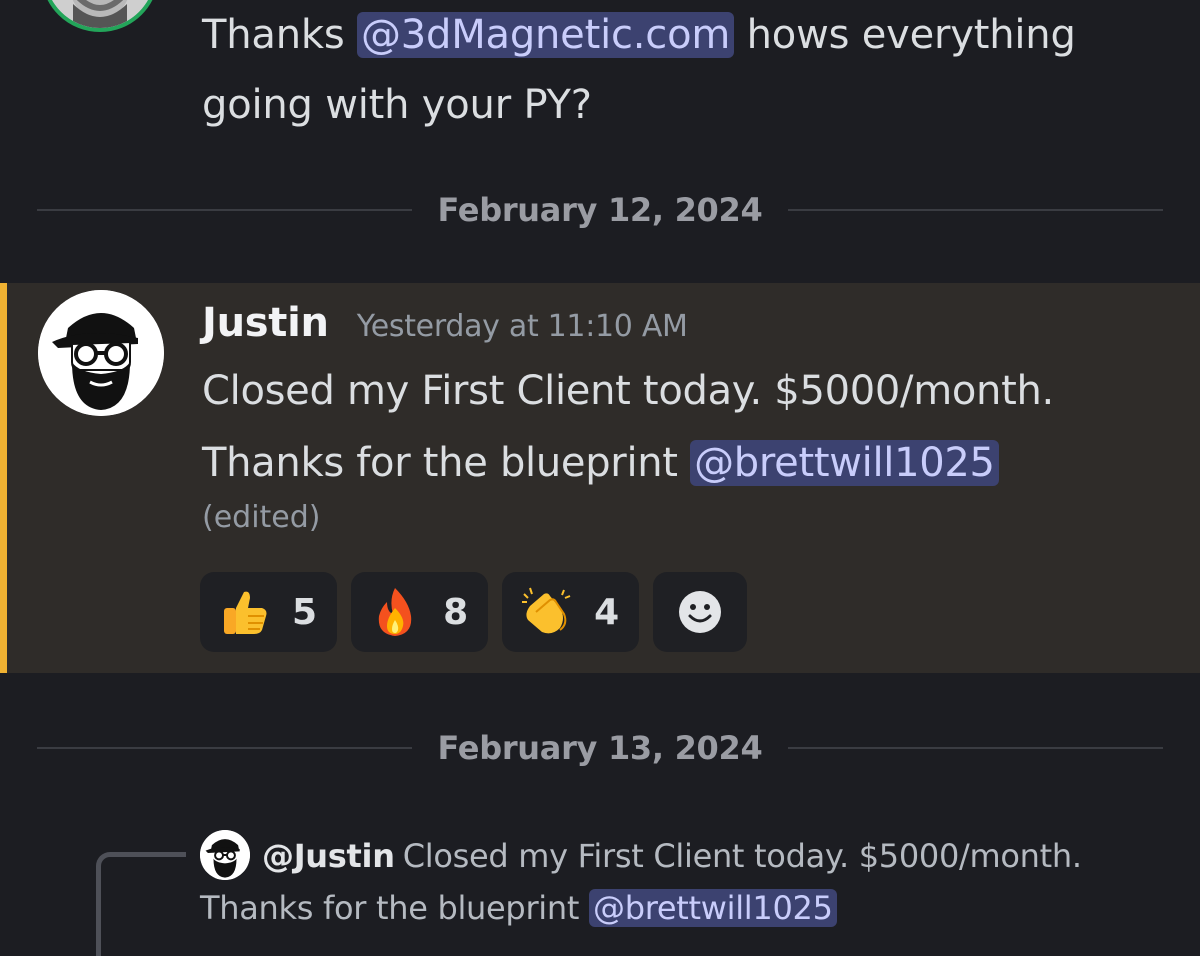 The image size is (1200, 956). What do you see at coordinates (328, 856) in the screenshot?
I see `reply-username: @Justin` at bounding box center [328, 856].